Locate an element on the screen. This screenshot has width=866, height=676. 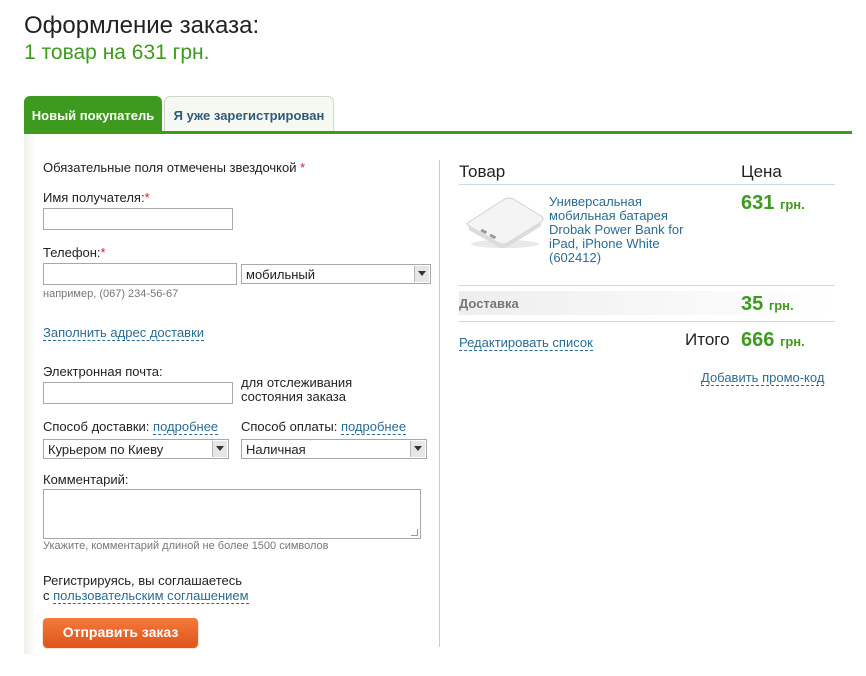
delivery-price: 35 грн. is located at coordinates (767, 304).